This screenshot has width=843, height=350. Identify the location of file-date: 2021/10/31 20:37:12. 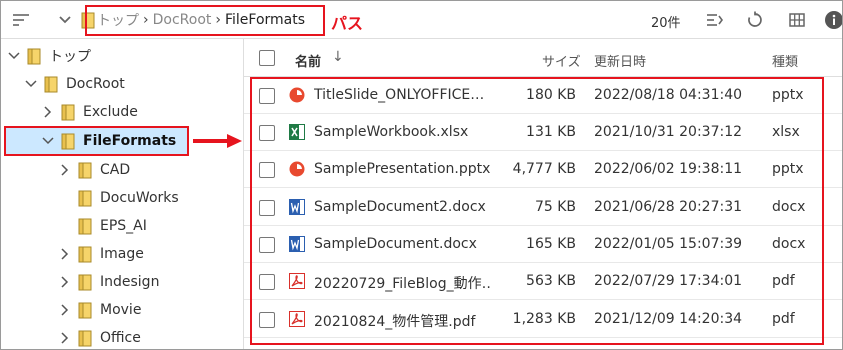
(668, 132).